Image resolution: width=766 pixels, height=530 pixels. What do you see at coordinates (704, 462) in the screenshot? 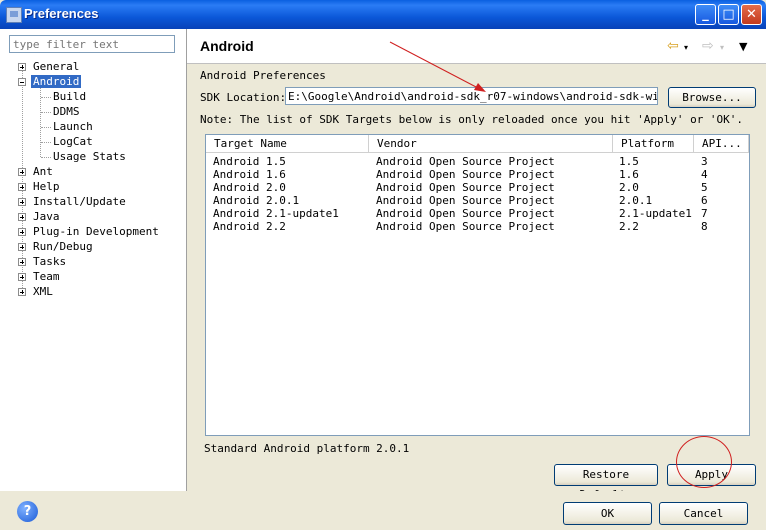
I see `annotation-circle` at bounding box center [704, 462].